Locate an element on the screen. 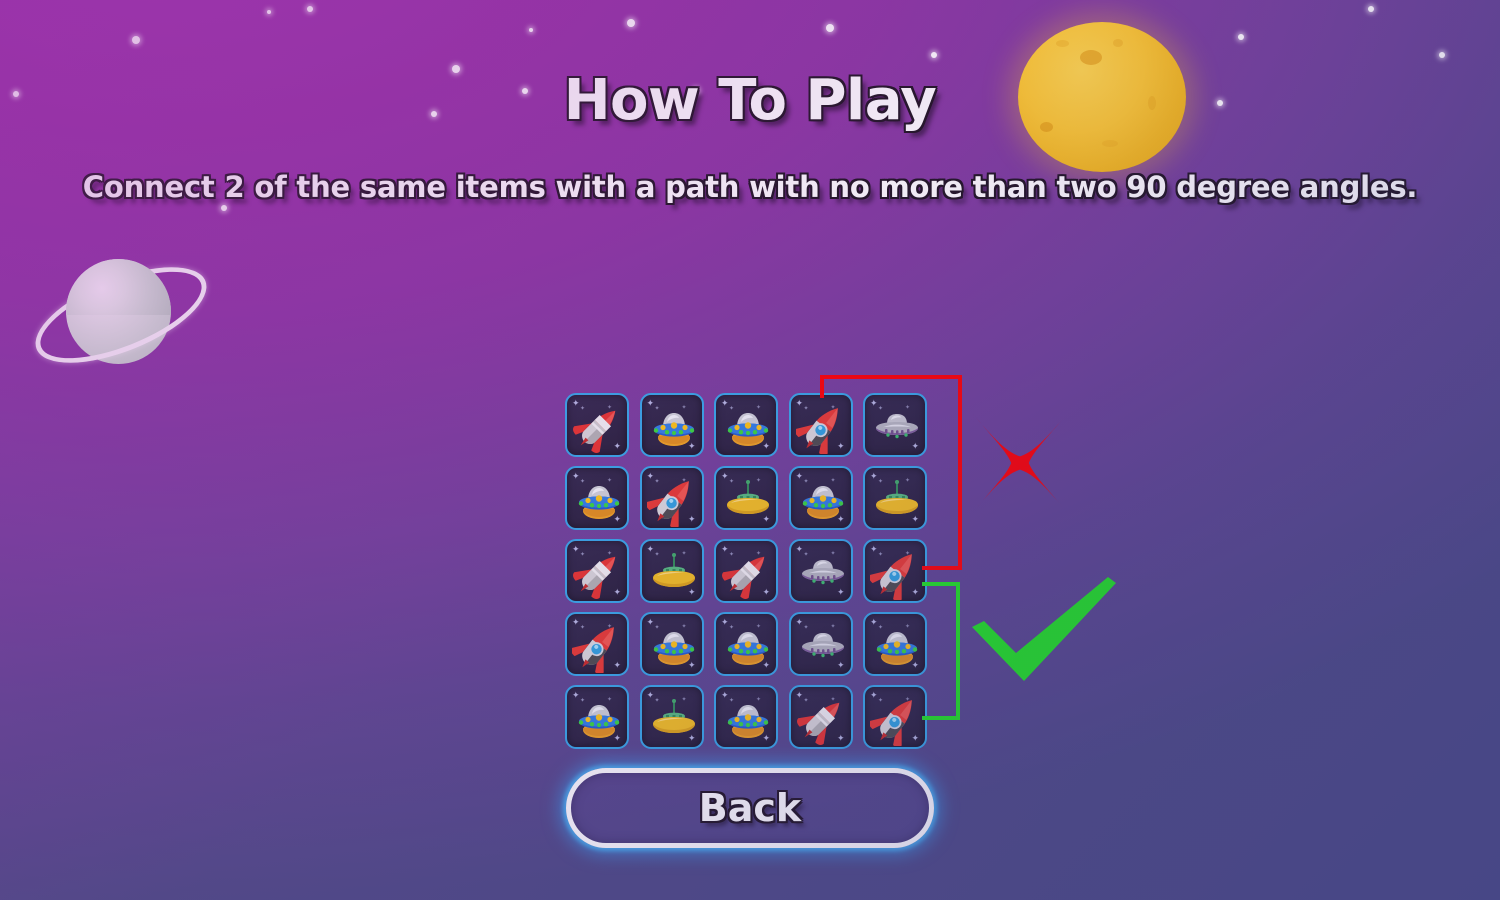 Image resolution: width=1500 pixels, height=900 pixels. cross-mark-icon is located at coordinates (1020, 463).